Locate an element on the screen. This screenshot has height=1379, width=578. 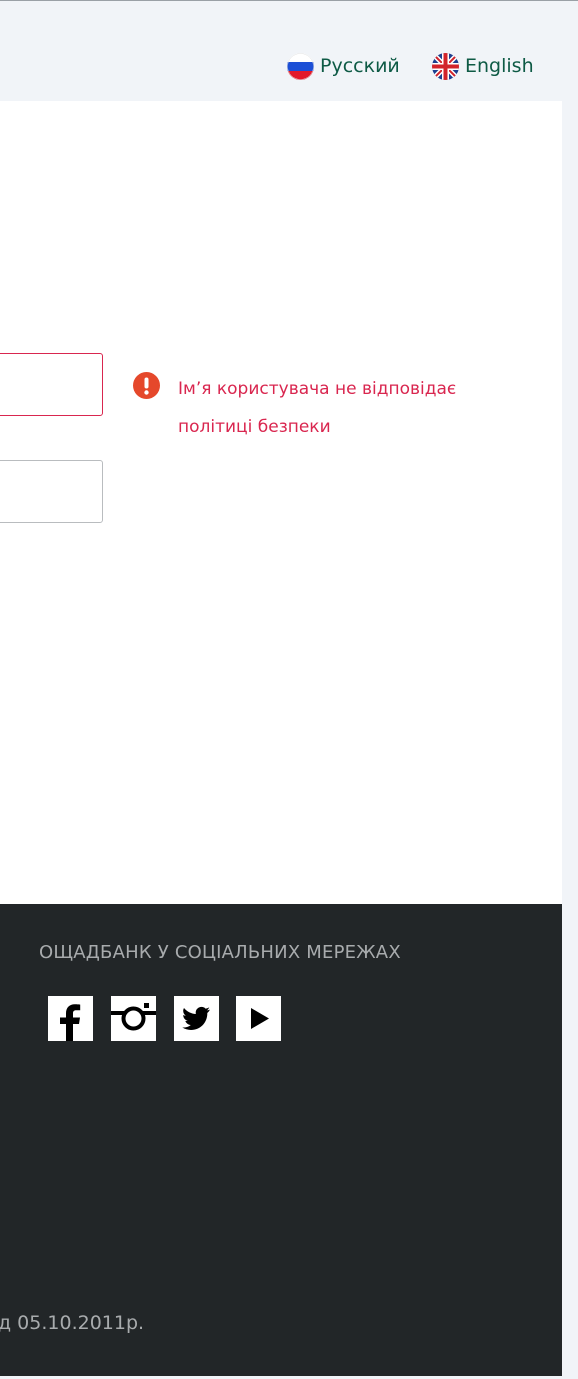
instagram-link is located at coordinates (133, 1018).